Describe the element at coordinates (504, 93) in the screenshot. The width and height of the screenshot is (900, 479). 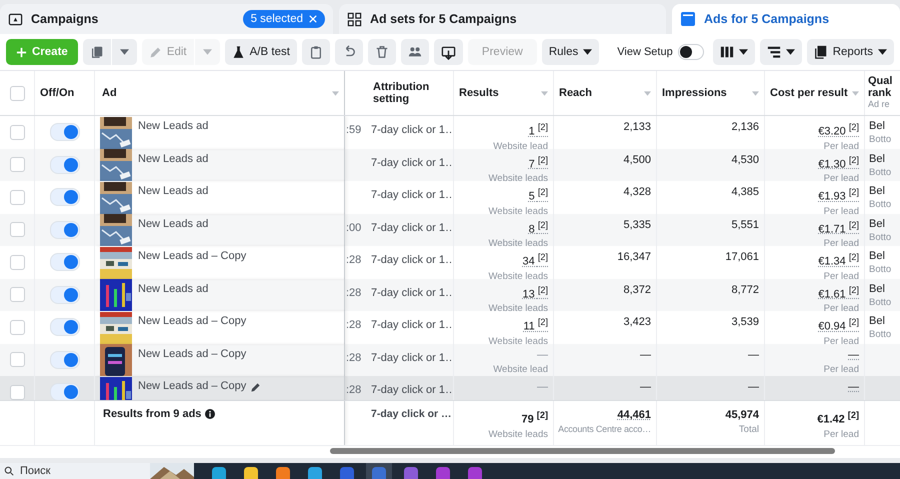
I see `column-header: Results` at that location.